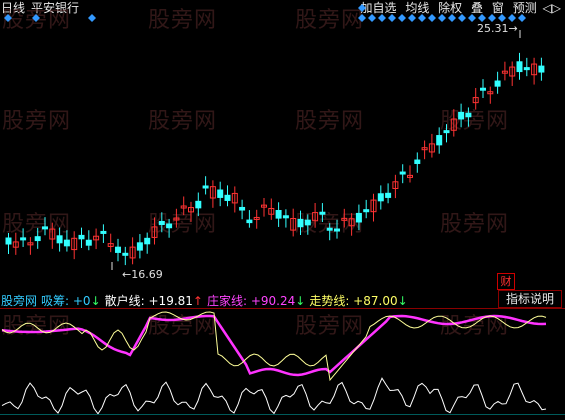 The width and height of the screenshot is (565, 420). Describe the element at coordinates (148, 301) in the screenshot. I see `indicator-legend-item: 散户线: +19.81` at that location.